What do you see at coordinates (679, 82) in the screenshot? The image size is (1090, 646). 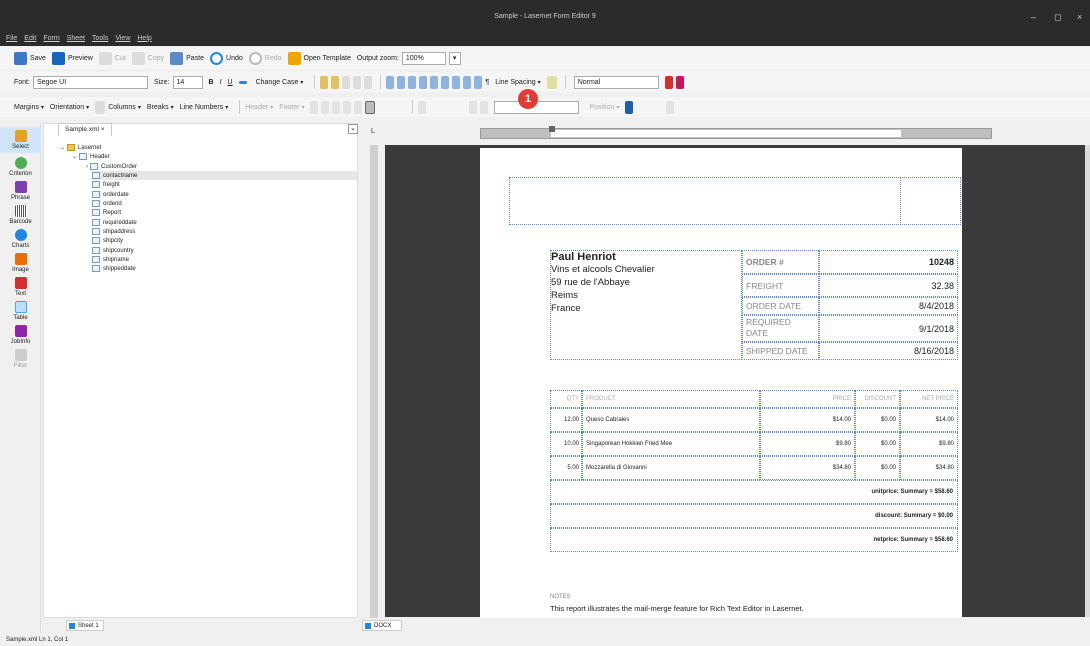 I see `text-highlight-icon` at bounding box center [679, 82].